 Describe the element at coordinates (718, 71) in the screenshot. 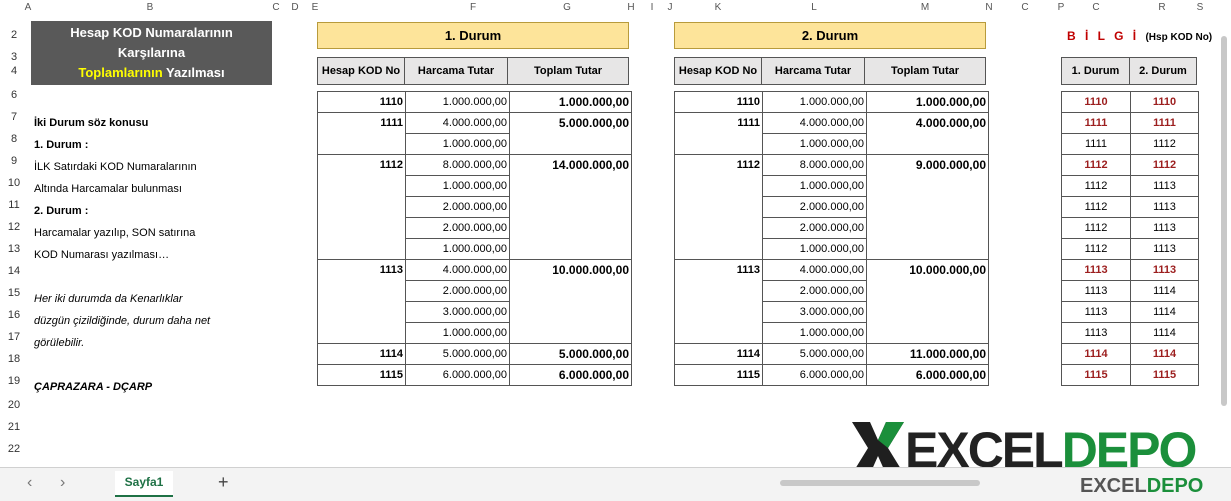

I see `durum2-header-code: Hesap KOD No` at that location.